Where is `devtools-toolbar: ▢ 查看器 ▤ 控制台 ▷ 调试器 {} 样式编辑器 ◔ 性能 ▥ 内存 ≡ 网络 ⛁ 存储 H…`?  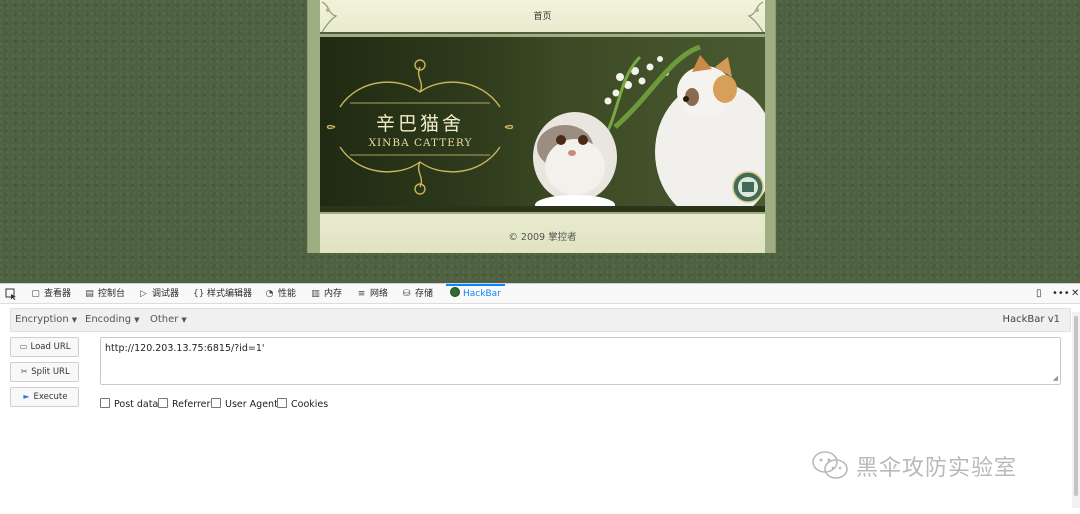
devtools-toolbar: ▢ 查看器 ▤ 控制台 ▷ 调试器 {} 样式编辑器 ◔ 性能 ▥ 内存 ≡ 网络 ⛁ 存储 H… is located at coordinates (540, 293).